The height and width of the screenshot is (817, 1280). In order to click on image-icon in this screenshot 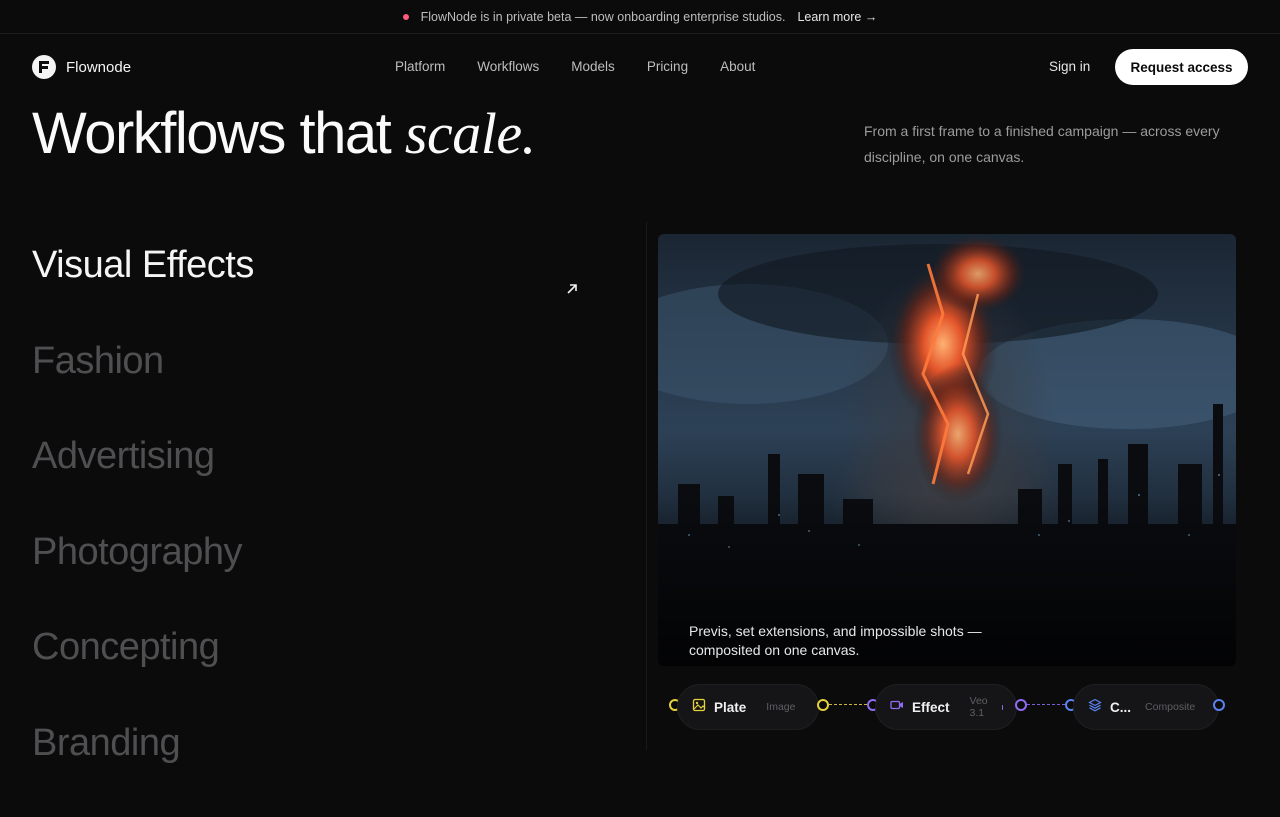, I will do `click(699, 707)`.